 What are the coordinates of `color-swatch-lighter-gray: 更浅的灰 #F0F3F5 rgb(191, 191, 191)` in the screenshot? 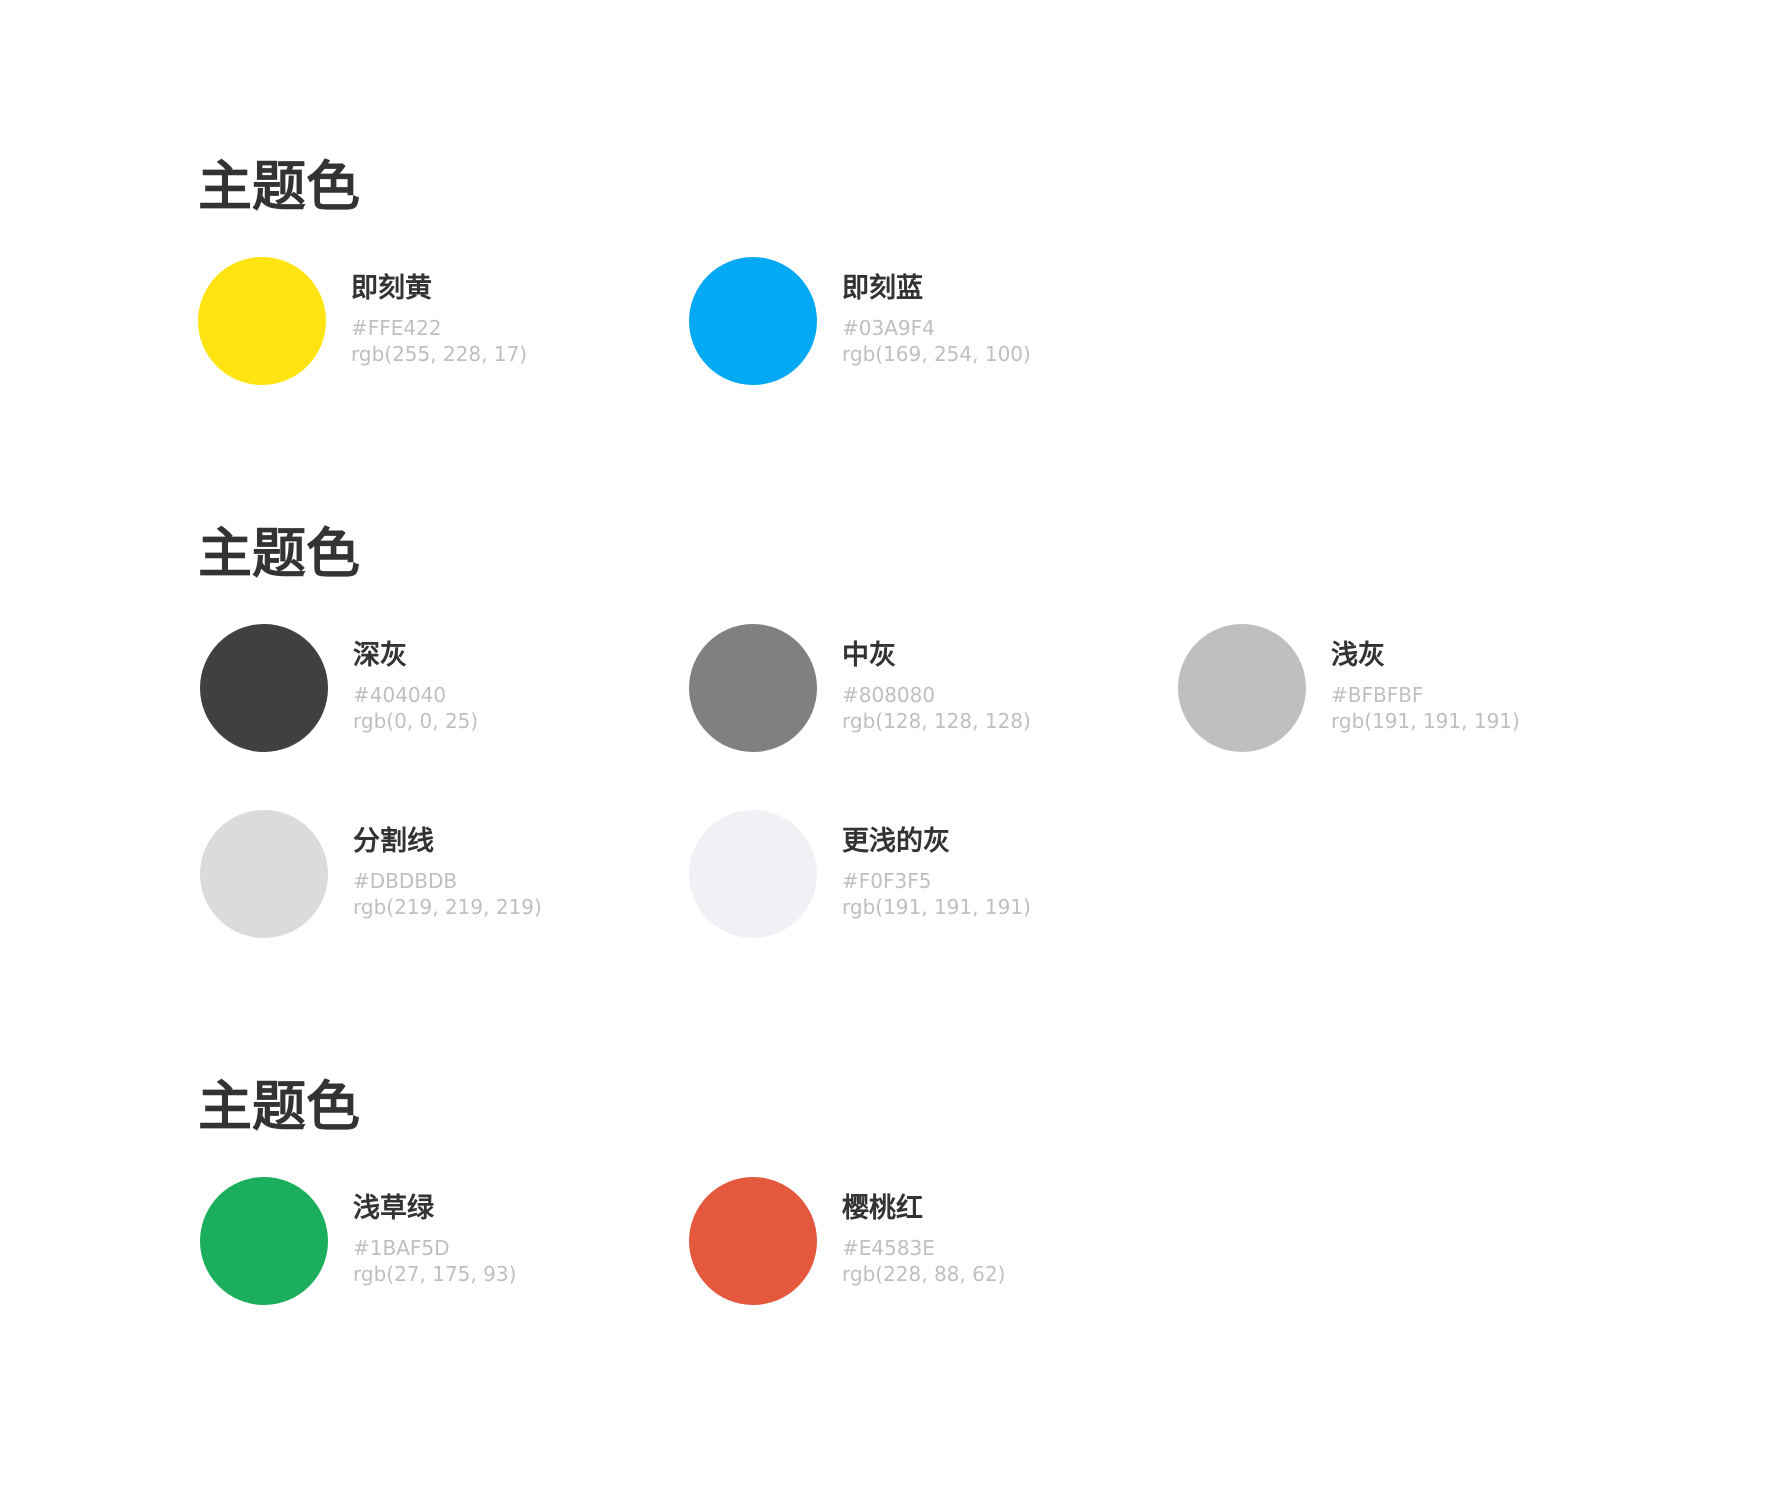 It's located at (899, 875).